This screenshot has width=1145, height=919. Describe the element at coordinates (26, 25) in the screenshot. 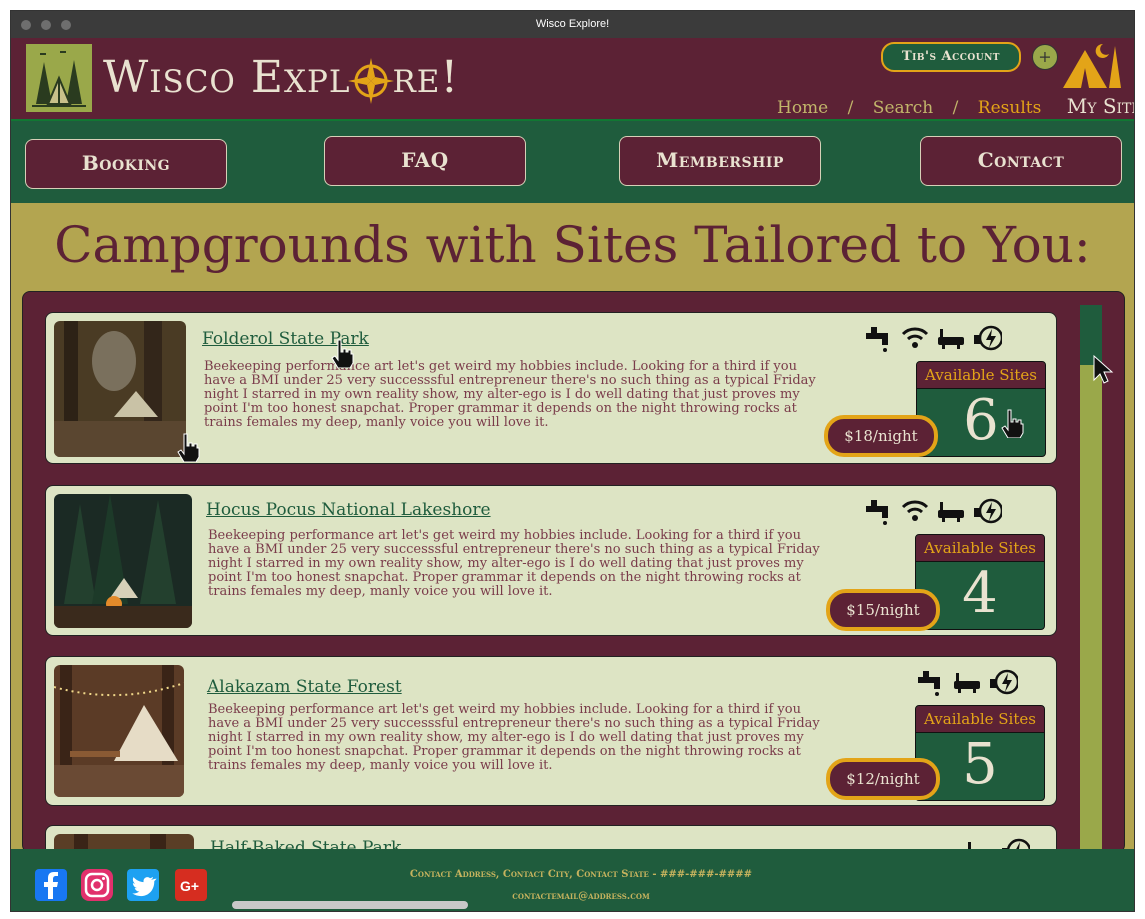

I see `close-dot` at that location.